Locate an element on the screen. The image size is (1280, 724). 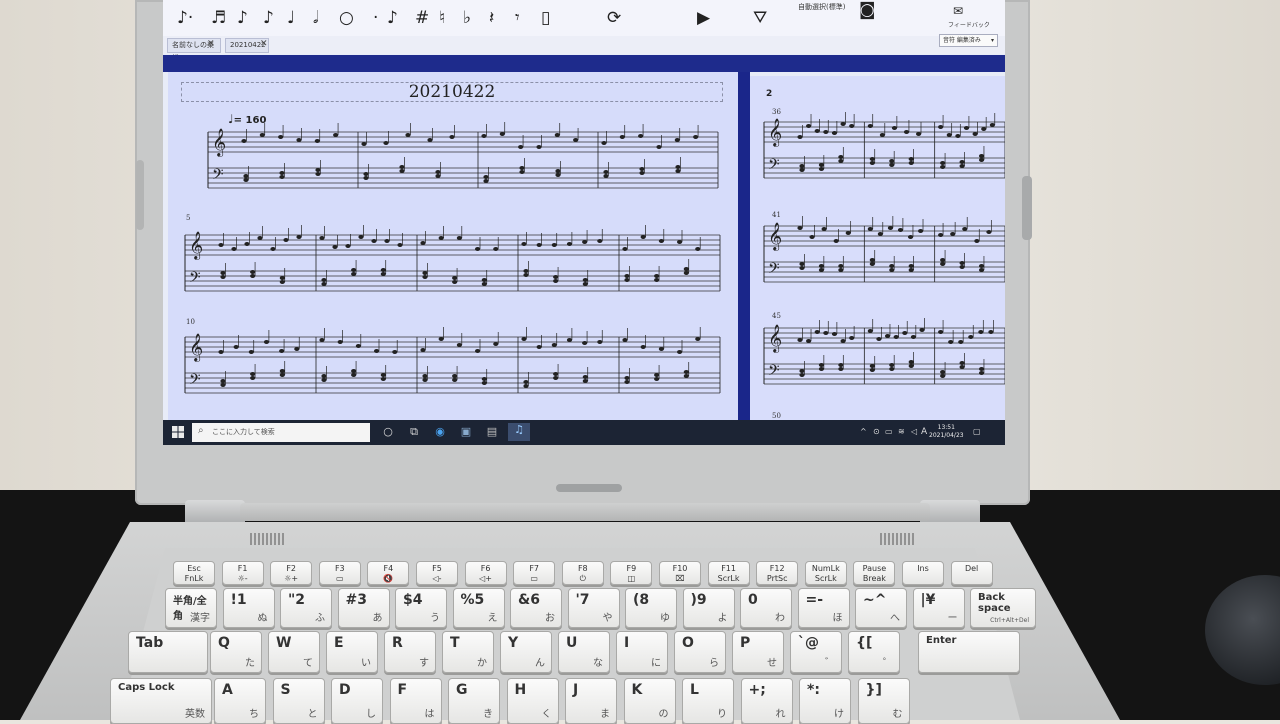
key-top-9: Oら is located at coordinates (700, 652).